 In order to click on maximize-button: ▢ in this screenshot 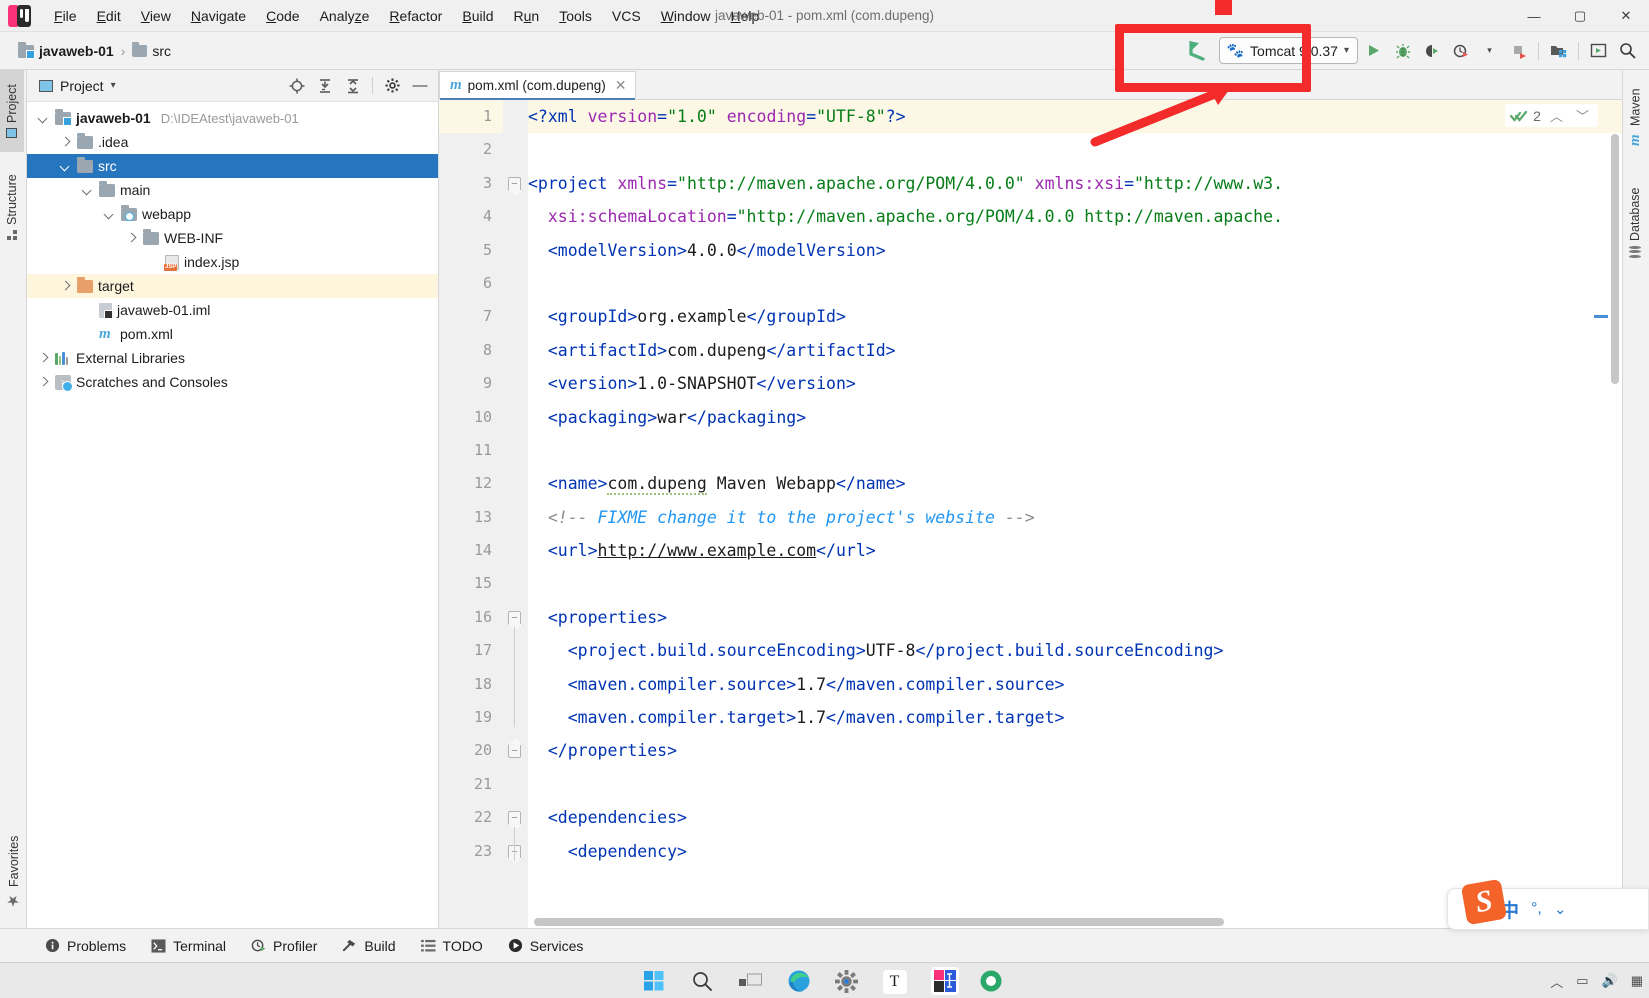, I will do `click(1580, 16)`.